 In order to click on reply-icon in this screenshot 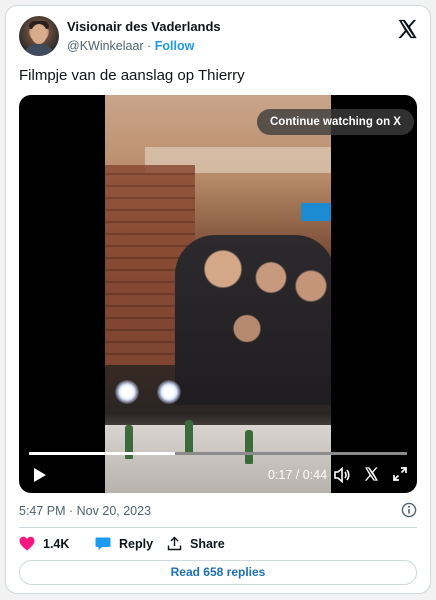, I will do `click(103, 543)`.